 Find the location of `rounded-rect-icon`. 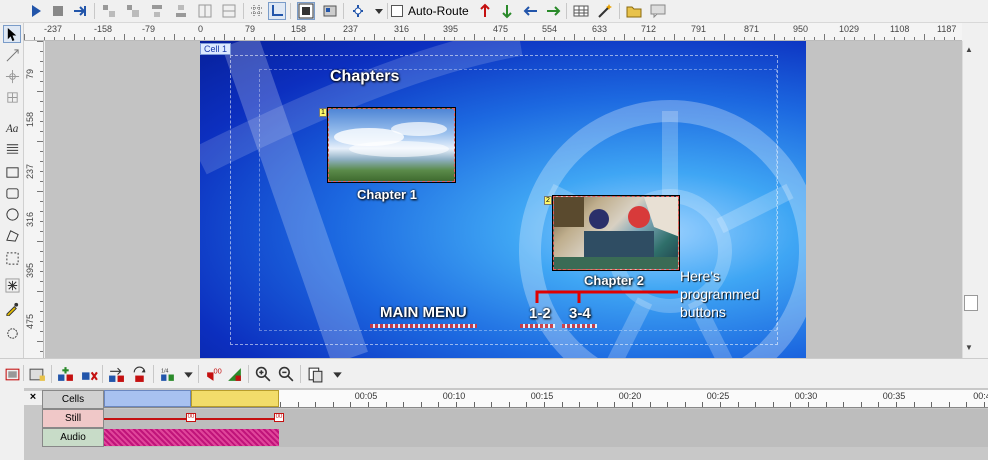

rounded-rect-icon is located at coordinates (12, 193).